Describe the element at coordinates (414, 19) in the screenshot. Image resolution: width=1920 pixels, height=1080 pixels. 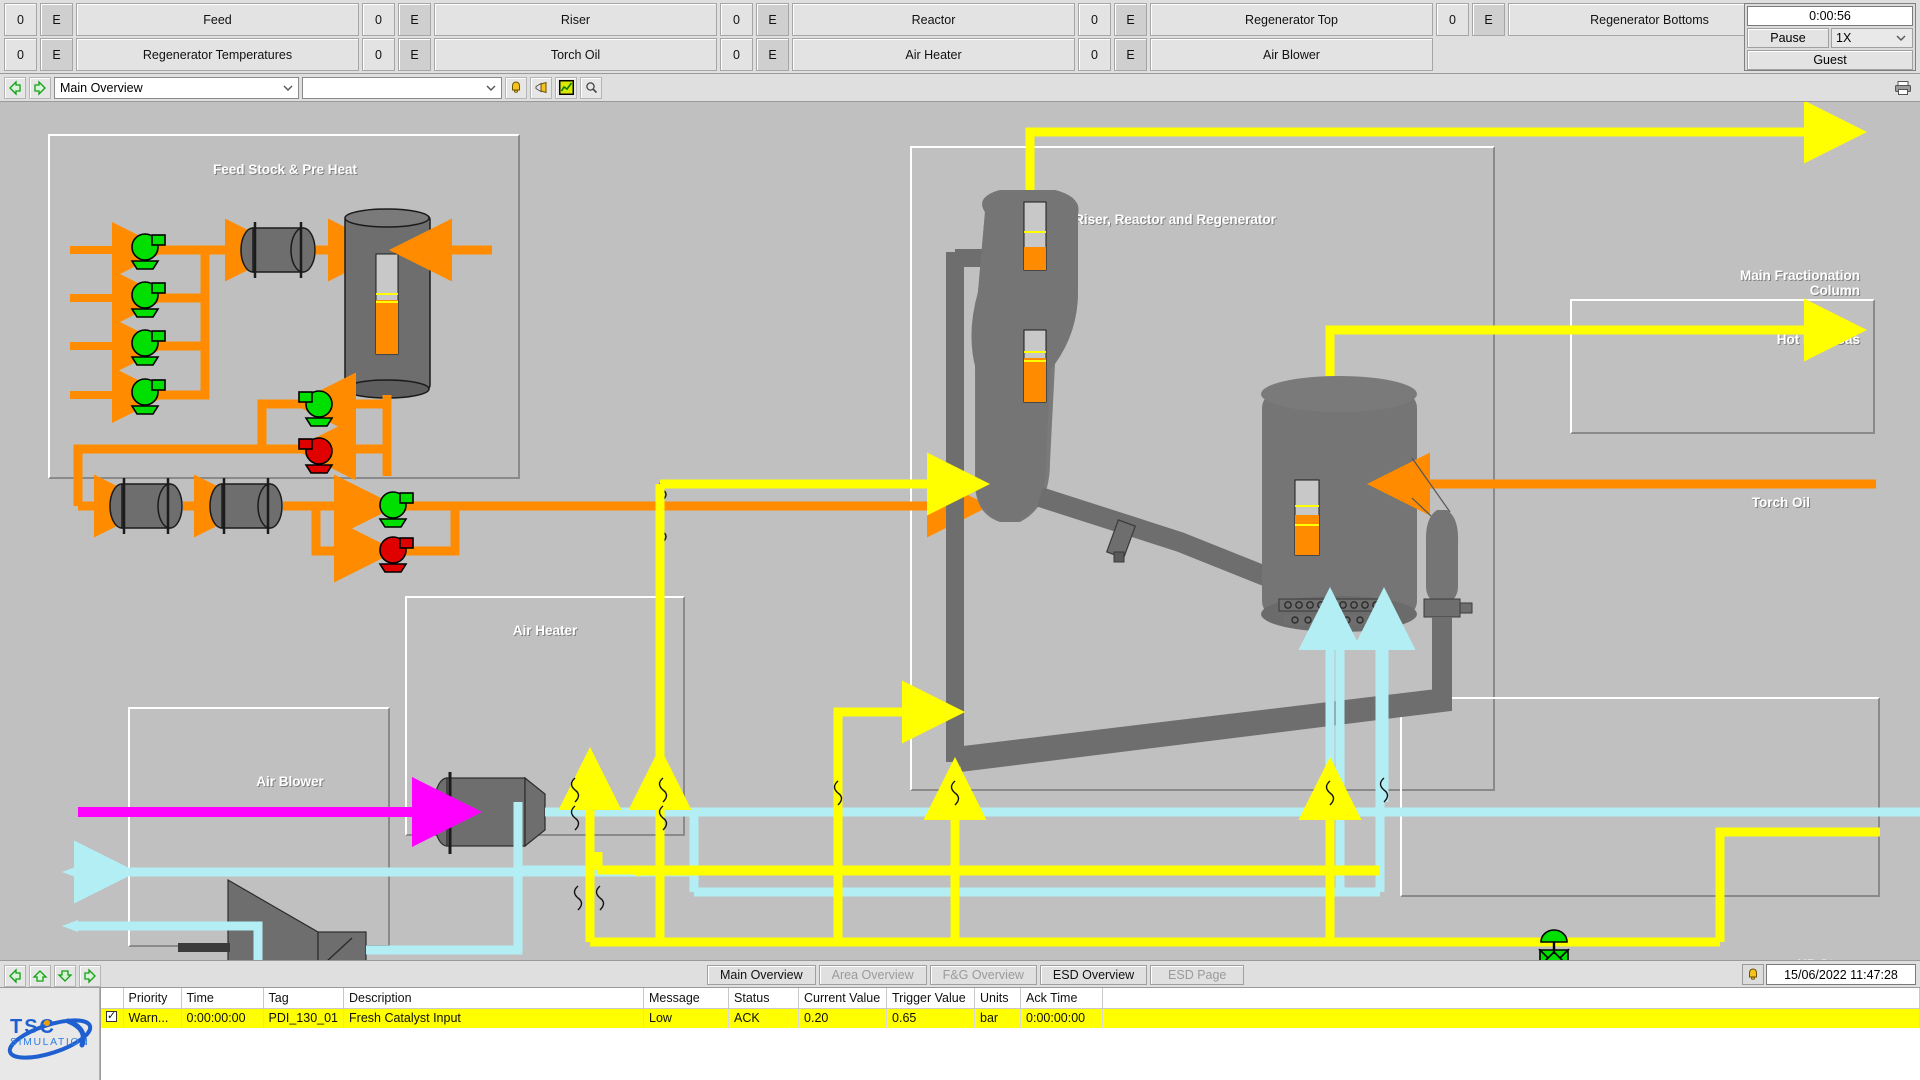
I see `group-e-riser: E` at that location.